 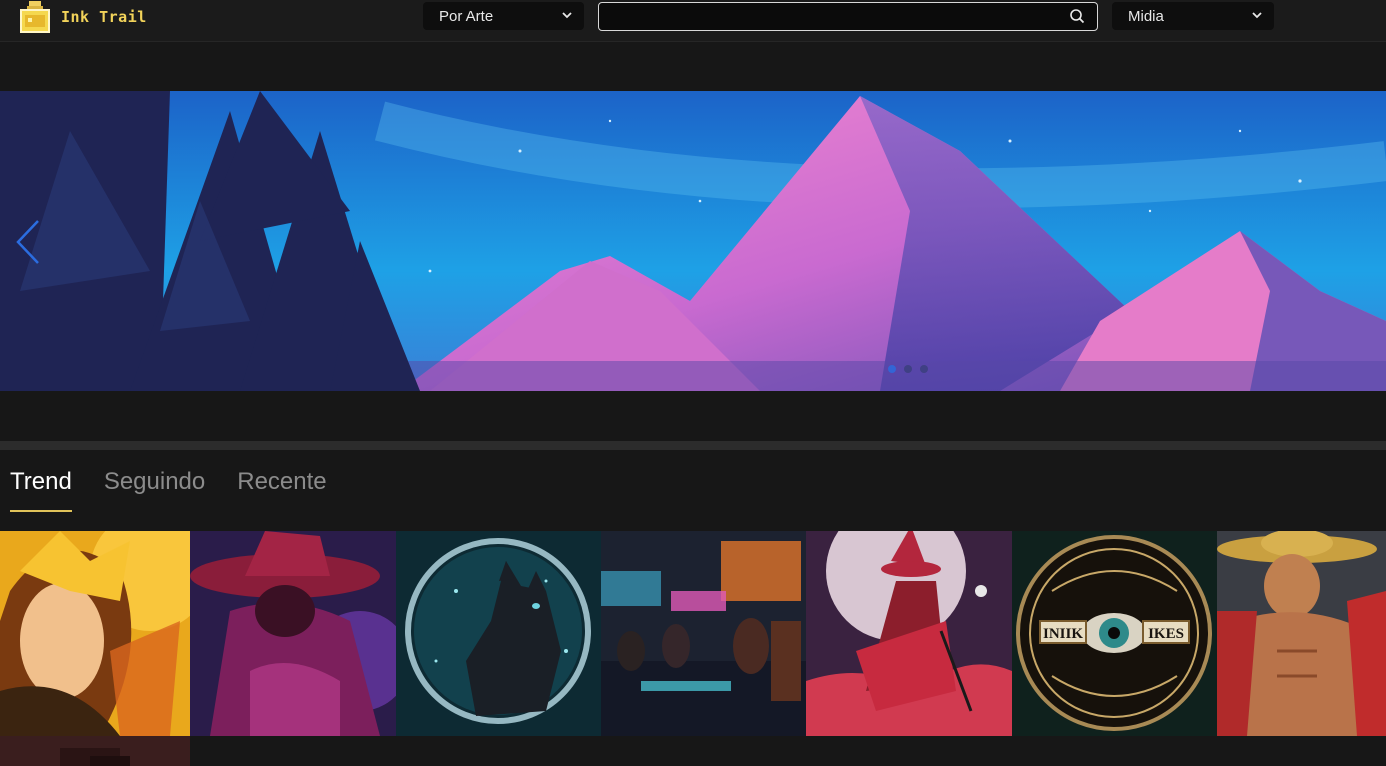 What do you see at coordinates (41, 490) in the screenshot?
I see `tab-trend: Trend` at bounding box center [41, 490].